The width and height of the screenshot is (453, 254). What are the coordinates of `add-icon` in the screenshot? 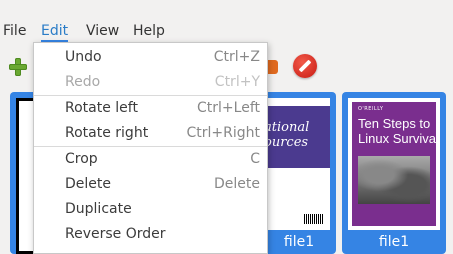 It's located at (18, 67).